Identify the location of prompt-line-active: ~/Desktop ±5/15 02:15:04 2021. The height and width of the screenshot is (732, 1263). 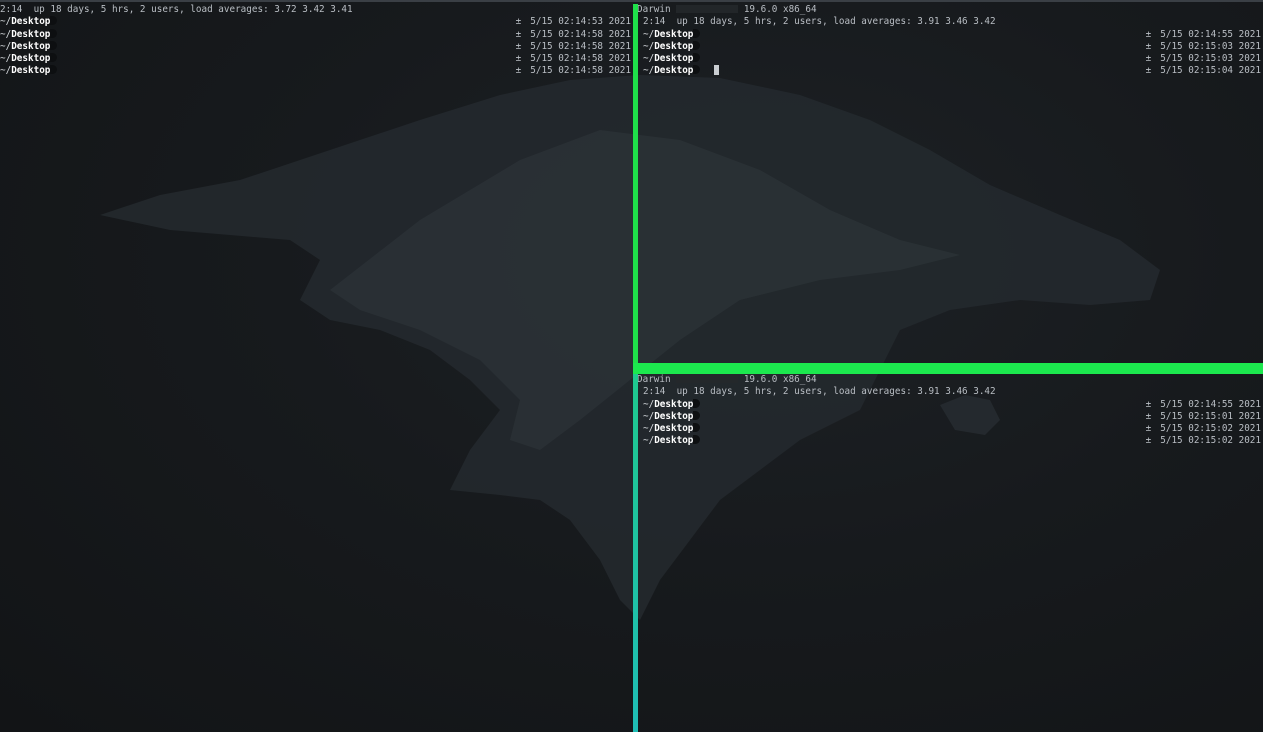
(950, 71).